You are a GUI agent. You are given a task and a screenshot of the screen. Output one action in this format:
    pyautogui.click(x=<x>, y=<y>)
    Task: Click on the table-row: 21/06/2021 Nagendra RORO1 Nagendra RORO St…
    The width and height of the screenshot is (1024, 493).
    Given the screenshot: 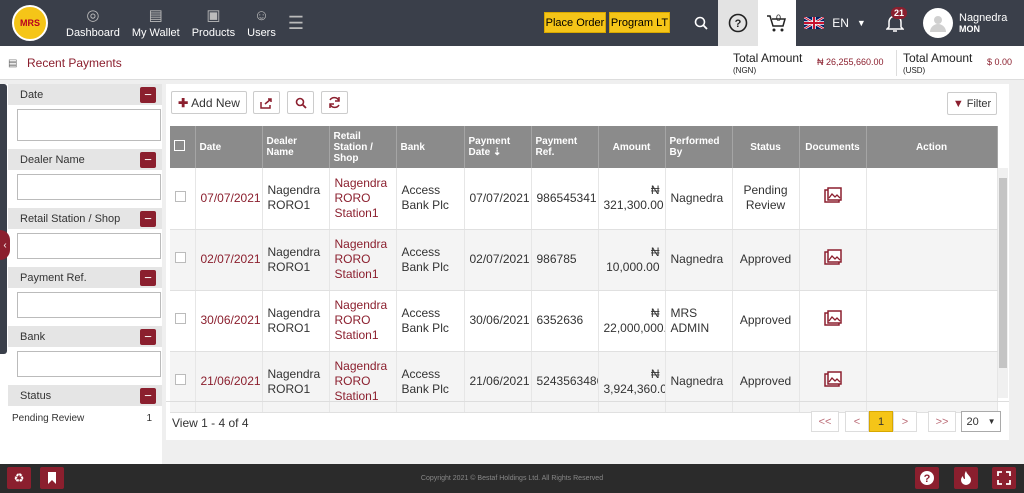 What is the action you would take?
    pyautogui.click(x=584, y=382)
    